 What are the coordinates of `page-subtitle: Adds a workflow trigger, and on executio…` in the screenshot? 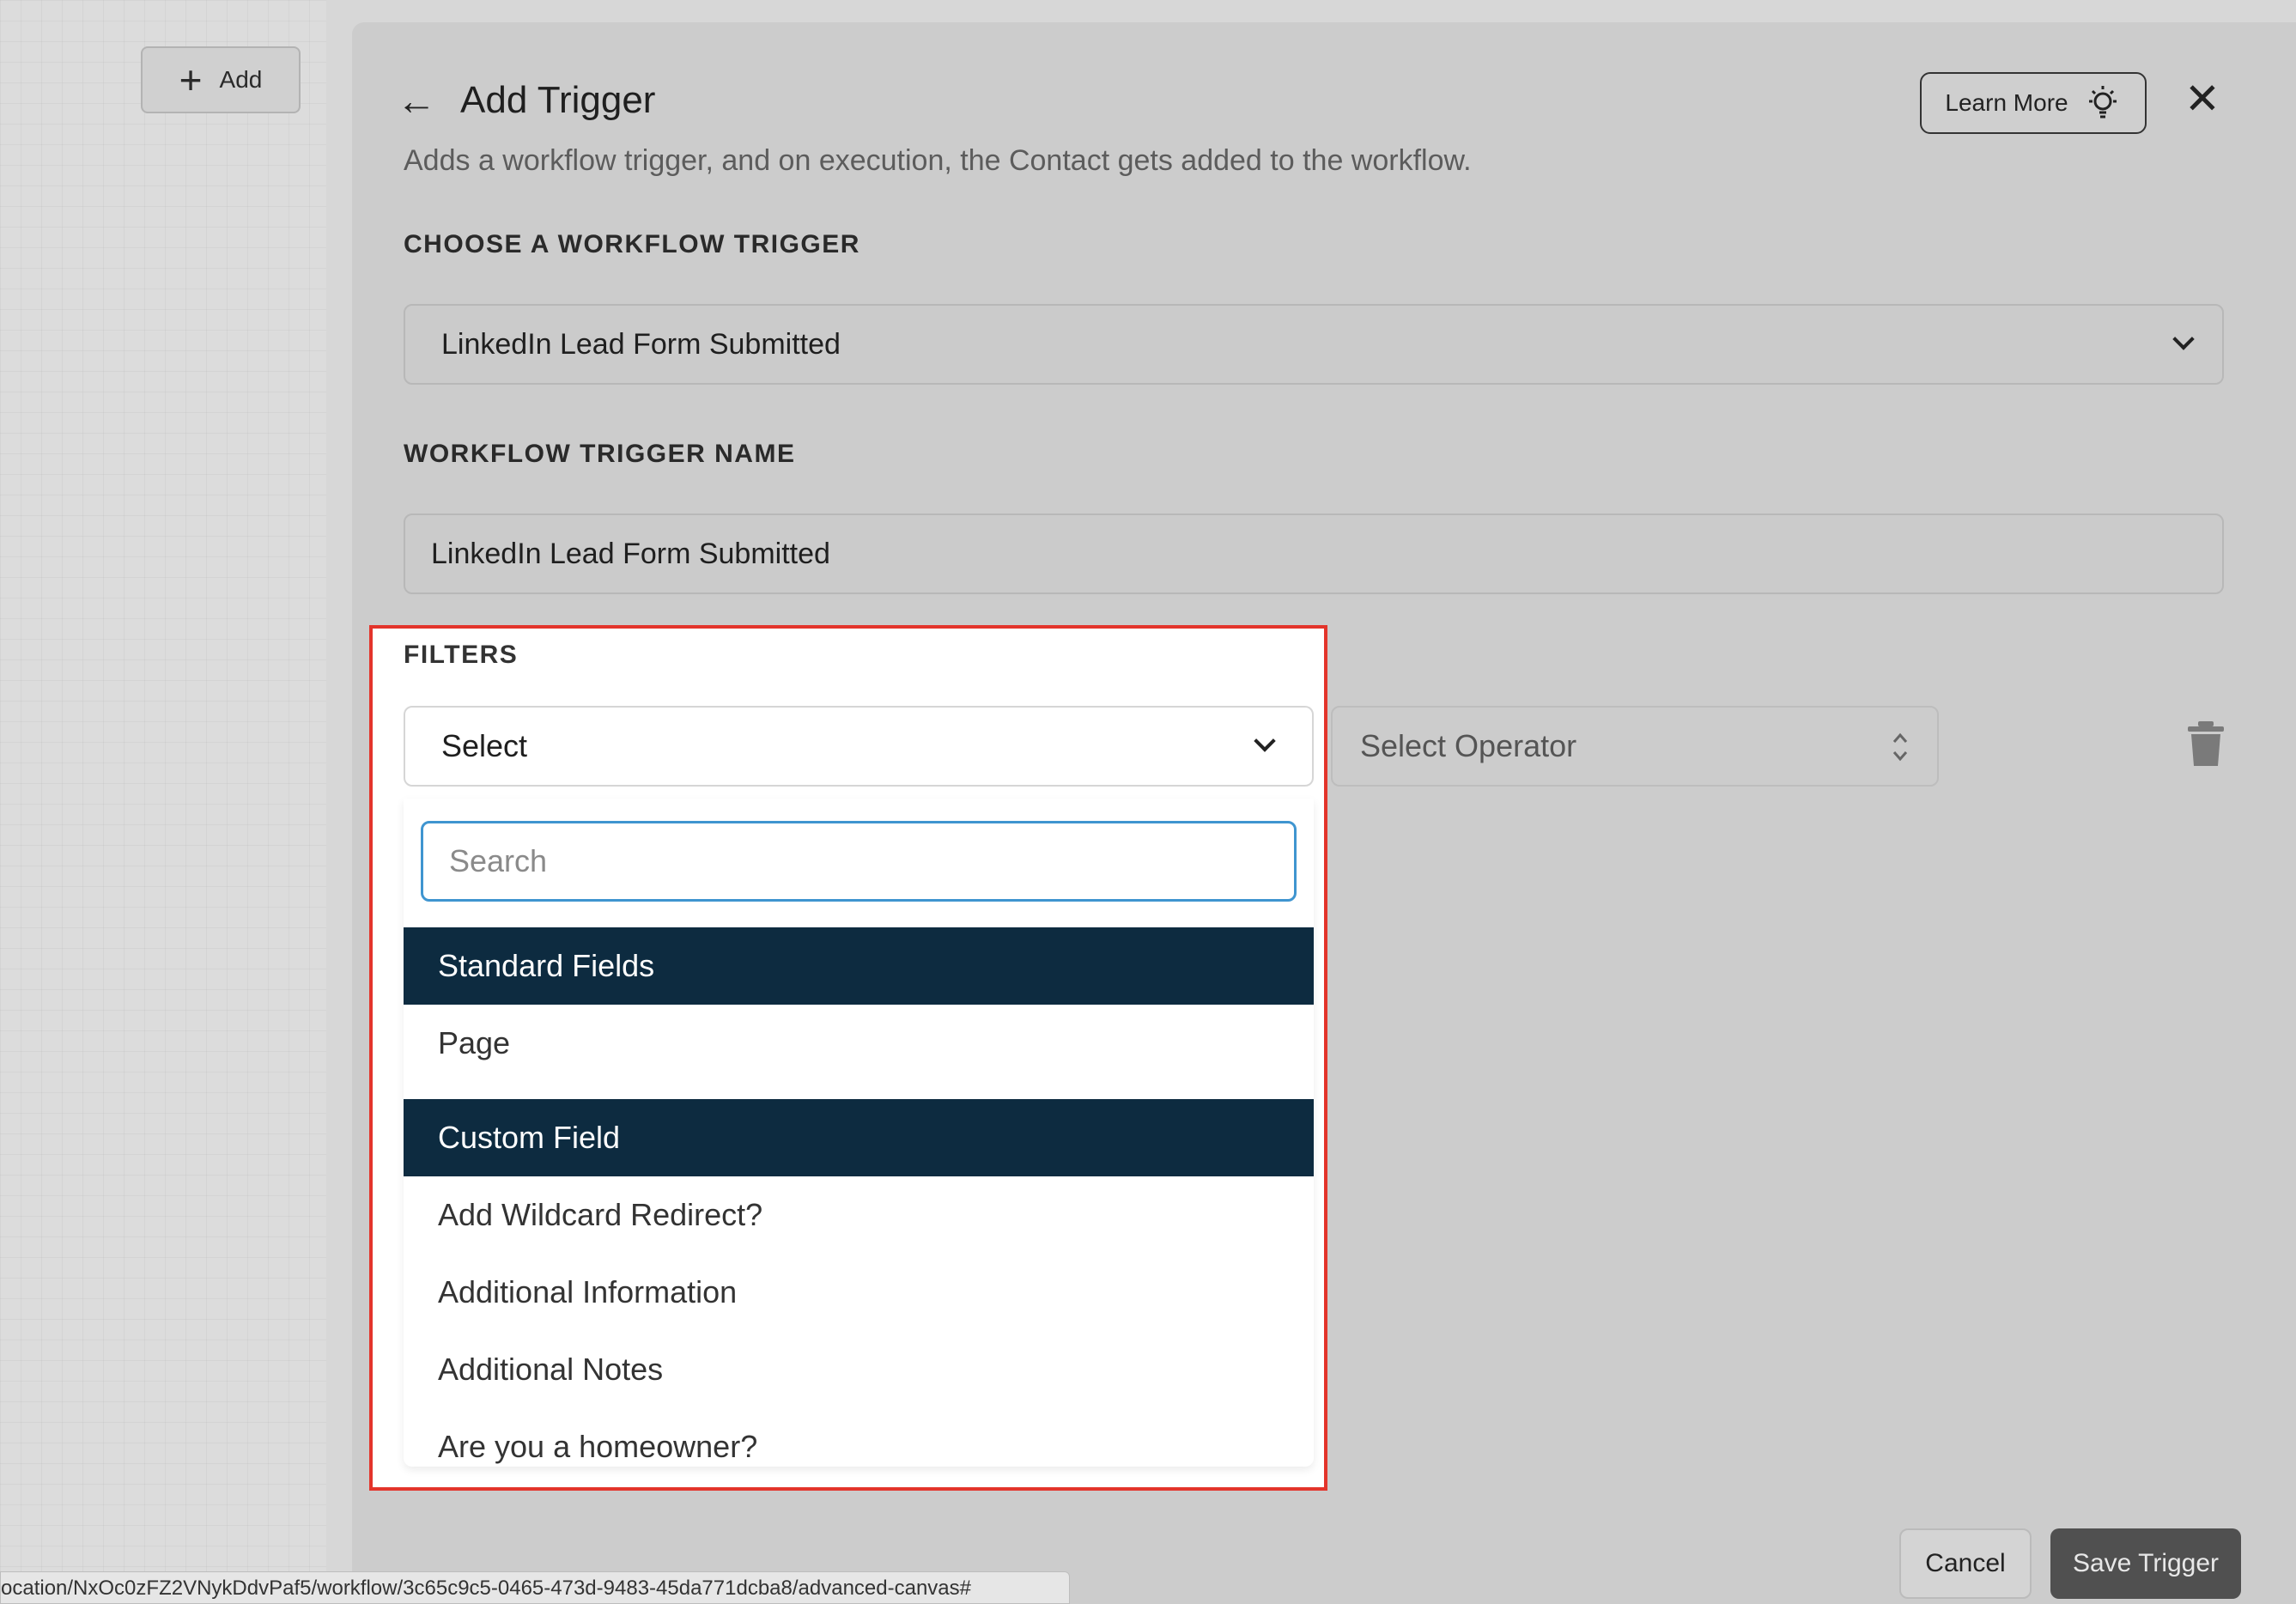 It's located at (938, 160).